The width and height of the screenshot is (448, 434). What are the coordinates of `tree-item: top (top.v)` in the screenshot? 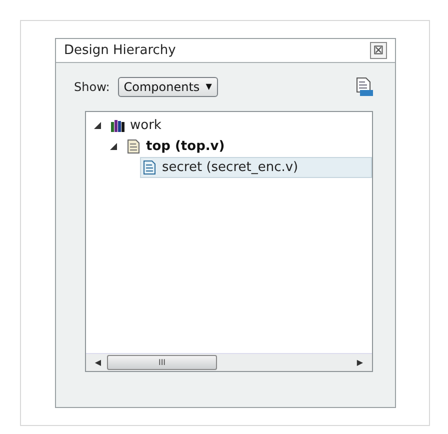 It's located at (177, 146).